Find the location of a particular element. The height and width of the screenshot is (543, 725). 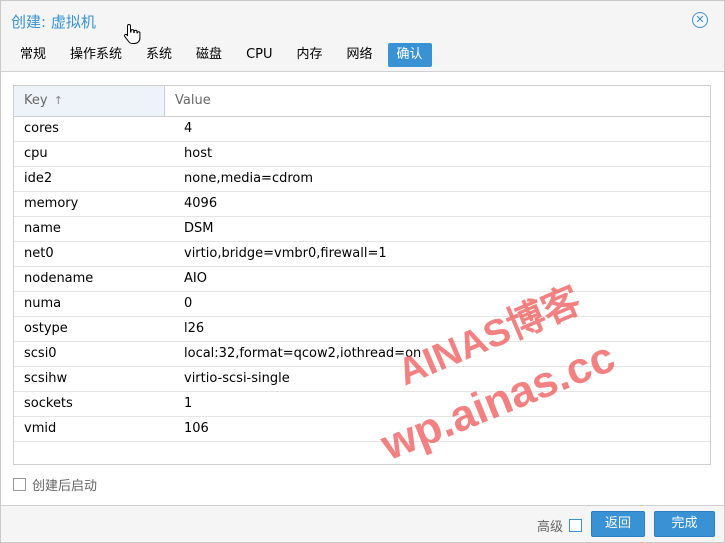

table-row: cpu host is located at coordinates (362, 154).